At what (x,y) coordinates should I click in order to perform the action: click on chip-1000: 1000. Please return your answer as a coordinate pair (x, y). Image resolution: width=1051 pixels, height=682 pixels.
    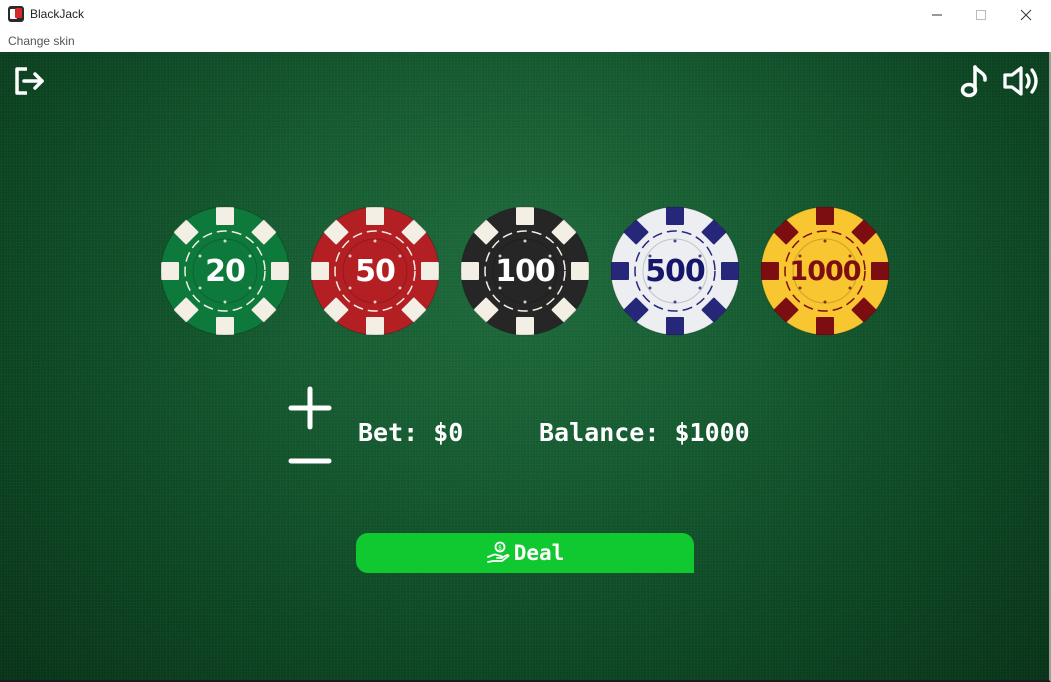
    Looking at the image, I should click on (825, 271).